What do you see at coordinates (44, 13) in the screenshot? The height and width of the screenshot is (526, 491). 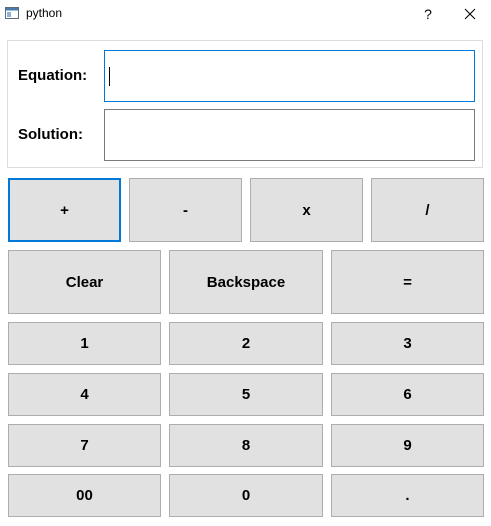 I see `window-title: python` at bounding box center [44, 13].